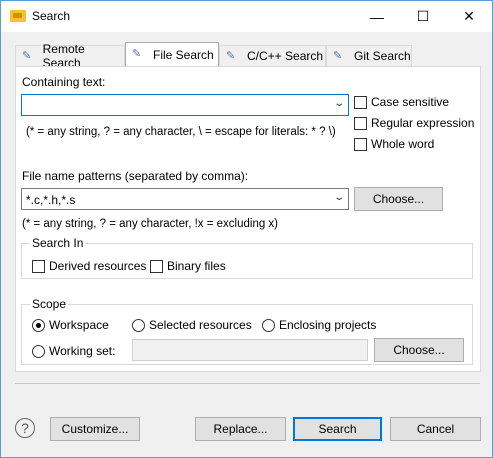 The image size is (493, 458). I want to click on containing-text-combo: ⌄, so click(185, 105).